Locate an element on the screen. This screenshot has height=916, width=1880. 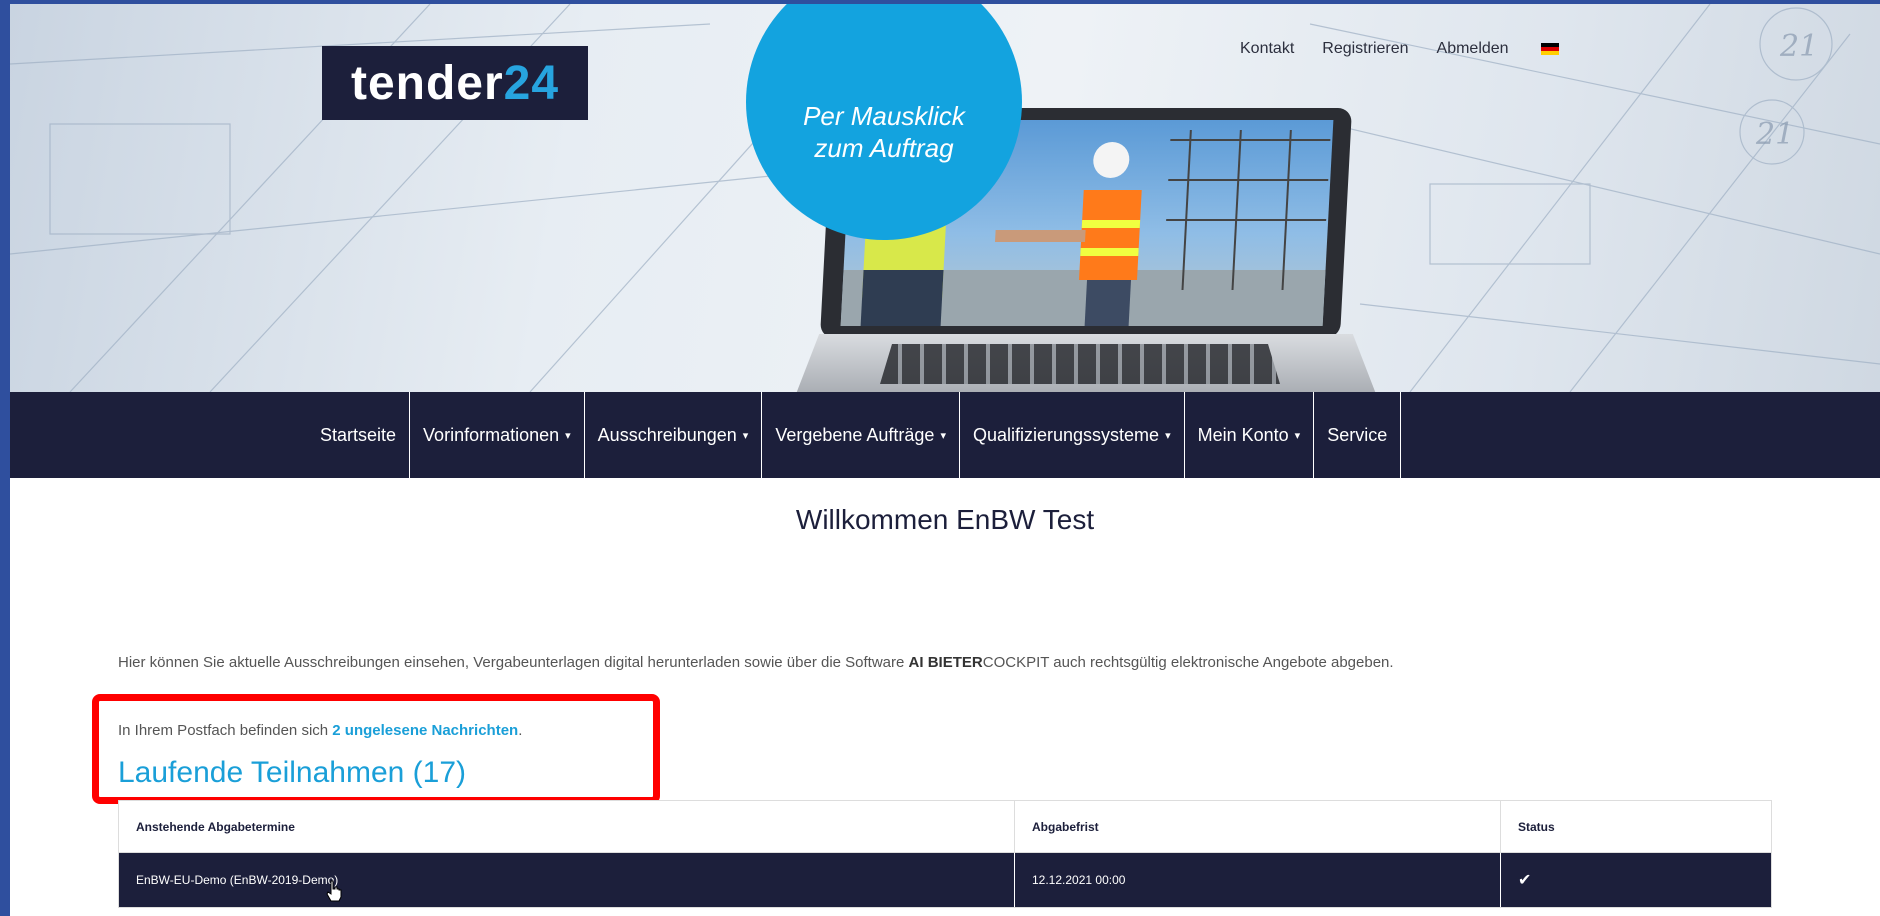
intro-software-name: AI BIETER is located at coordinates (945, 662).